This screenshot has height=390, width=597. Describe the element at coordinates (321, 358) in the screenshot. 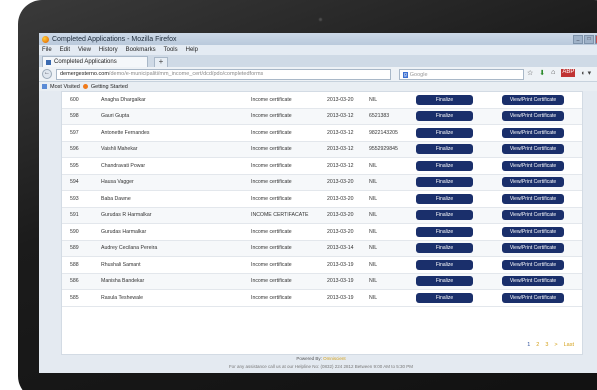

I see `powered-by: Powered By: Omniscient` at that location.